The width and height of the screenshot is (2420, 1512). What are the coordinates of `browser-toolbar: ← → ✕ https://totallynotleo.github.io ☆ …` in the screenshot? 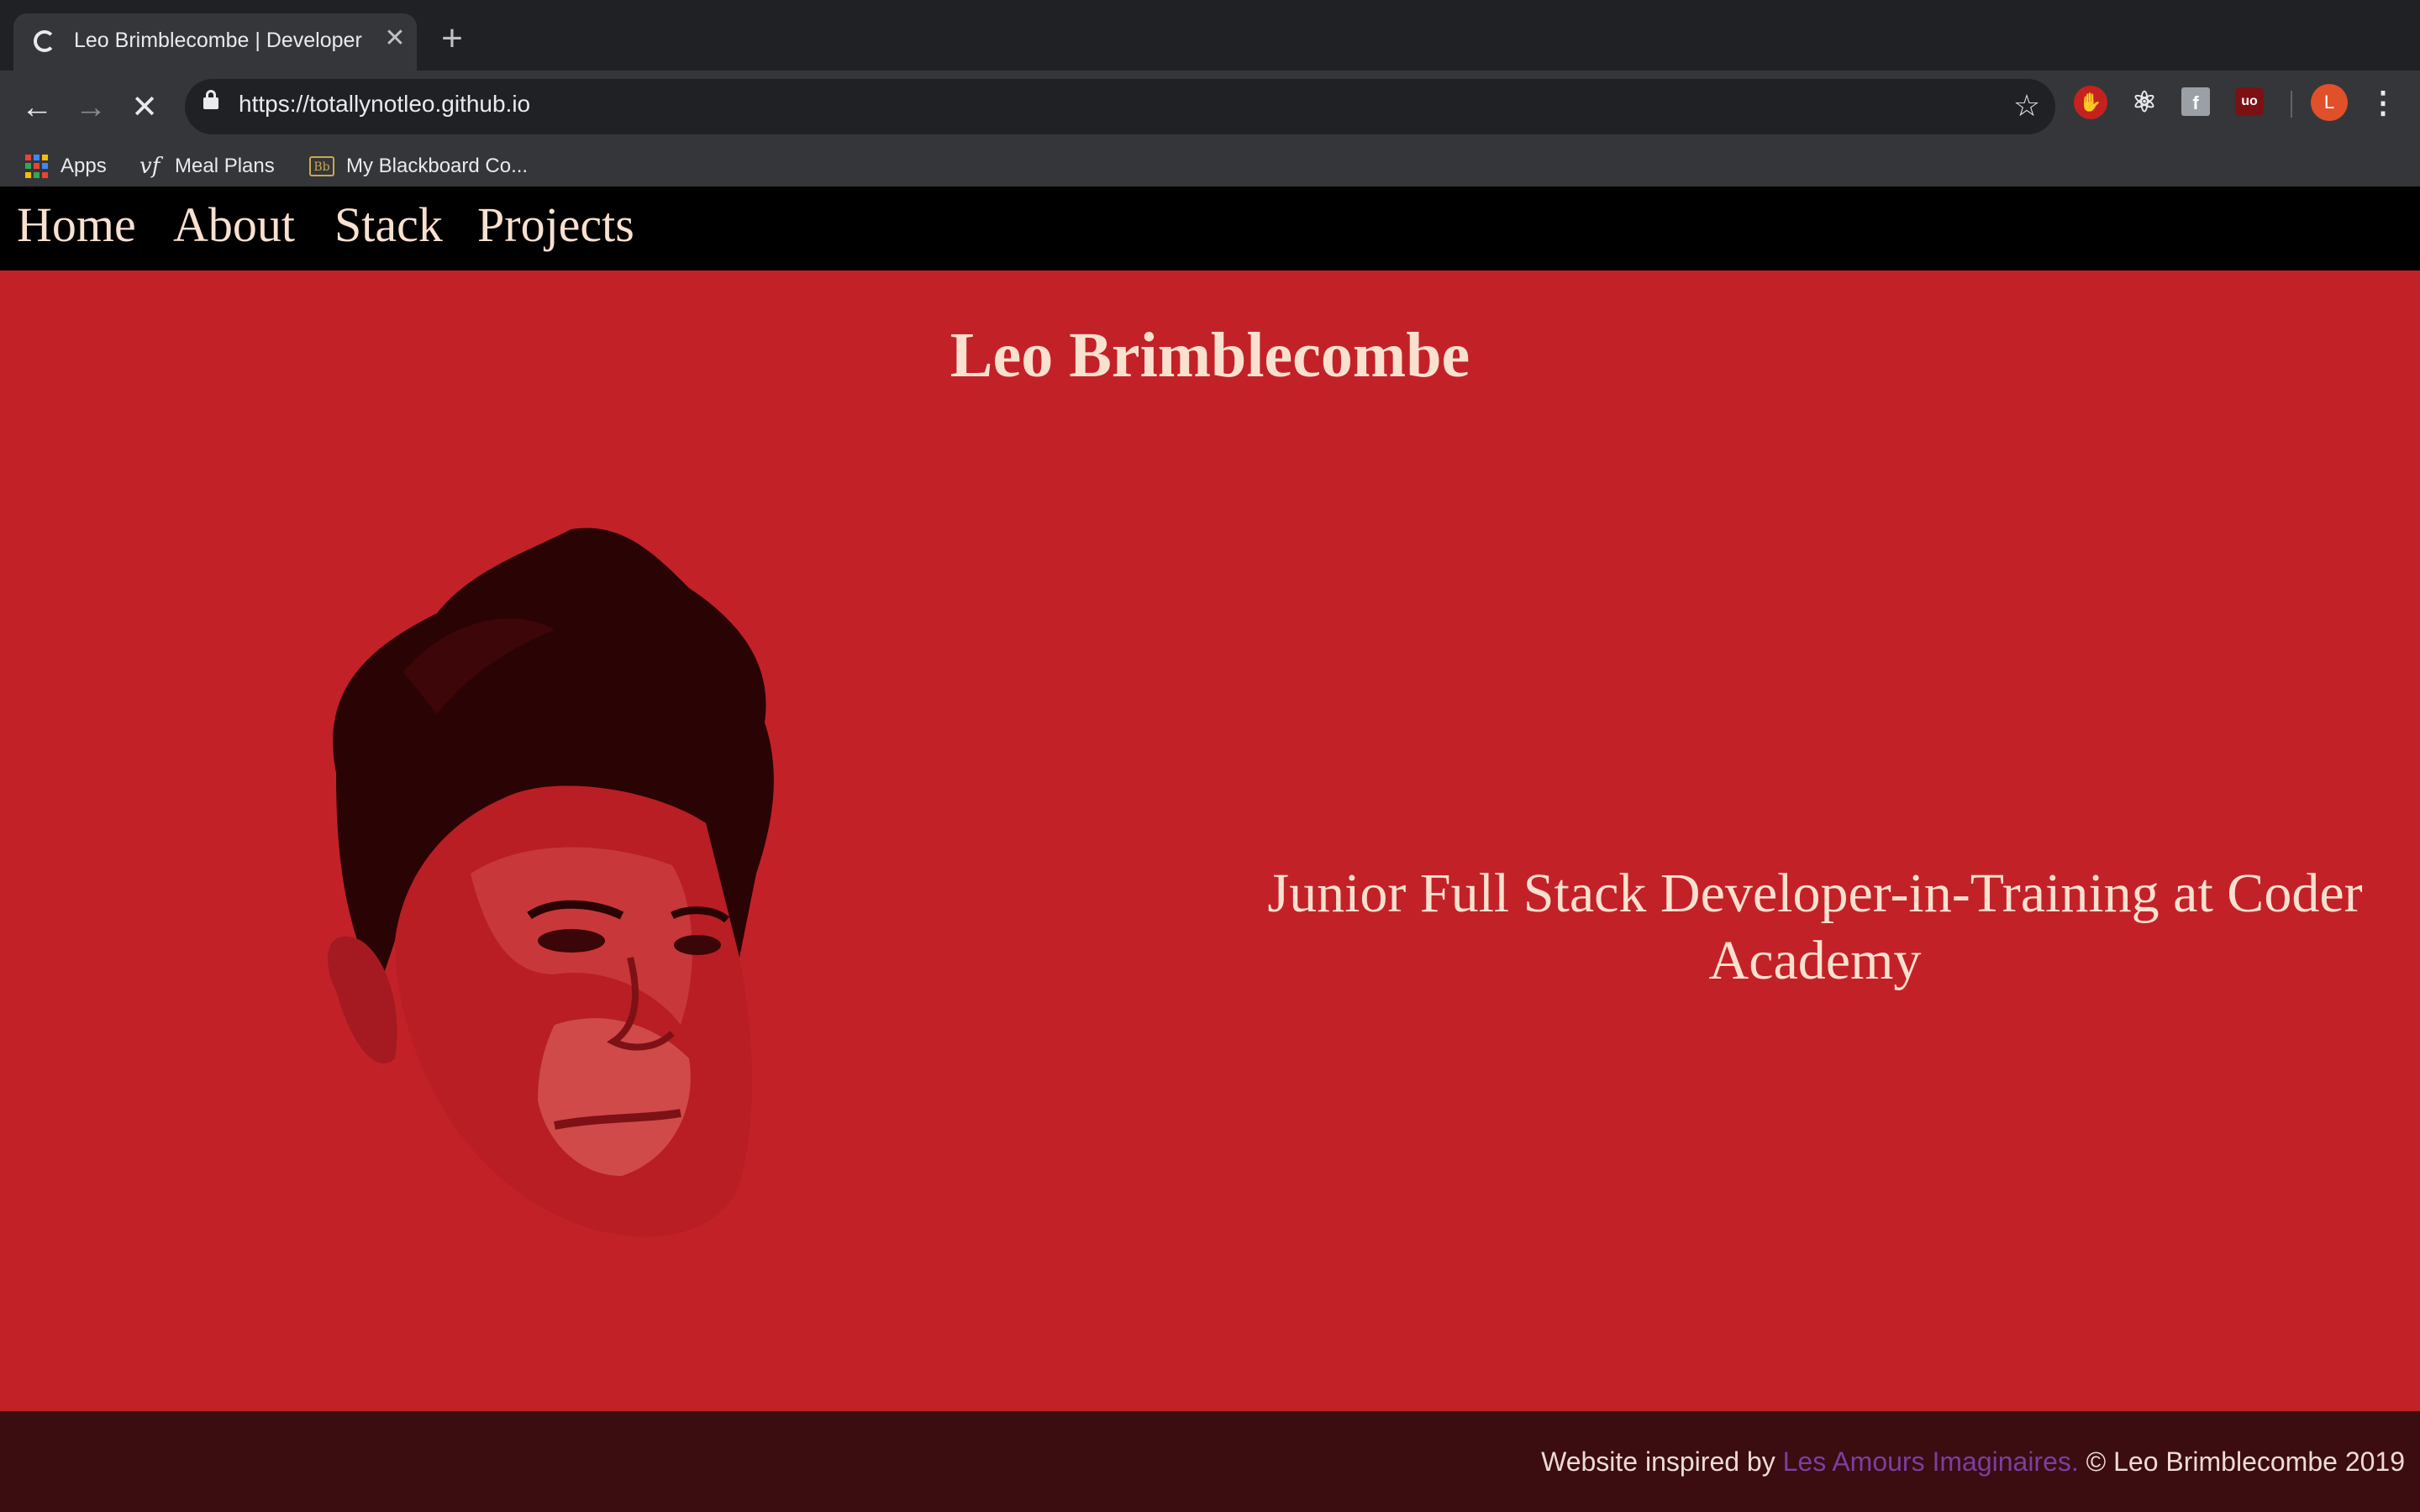 It's located at (1210, 135).